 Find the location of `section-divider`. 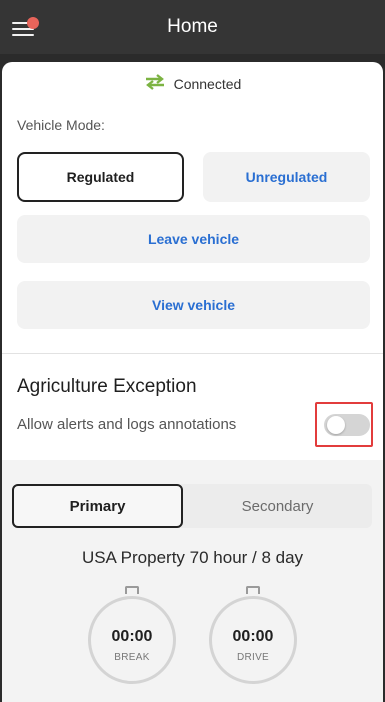

section-divider is located at coordinates (192, 353).